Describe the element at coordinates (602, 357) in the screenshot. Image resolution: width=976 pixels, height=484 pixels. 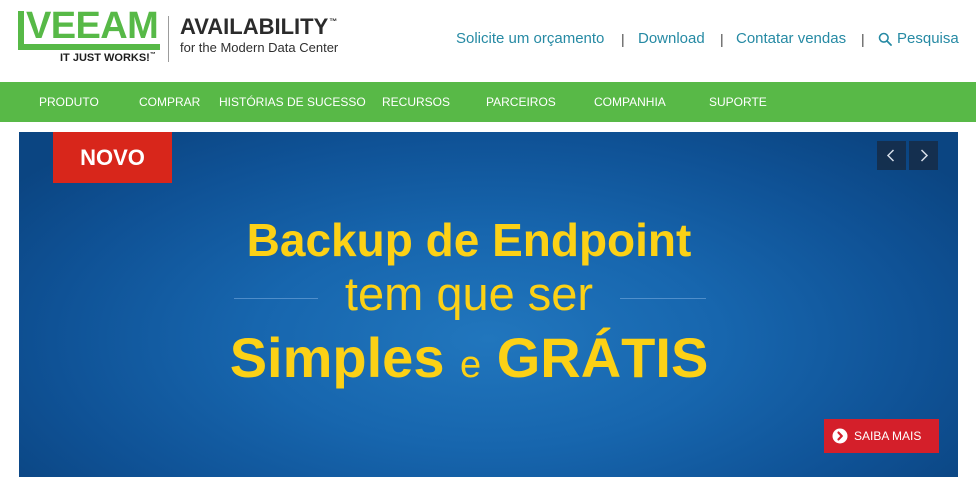
I see `headline-word-gratis: GRÁTIS` at that location.